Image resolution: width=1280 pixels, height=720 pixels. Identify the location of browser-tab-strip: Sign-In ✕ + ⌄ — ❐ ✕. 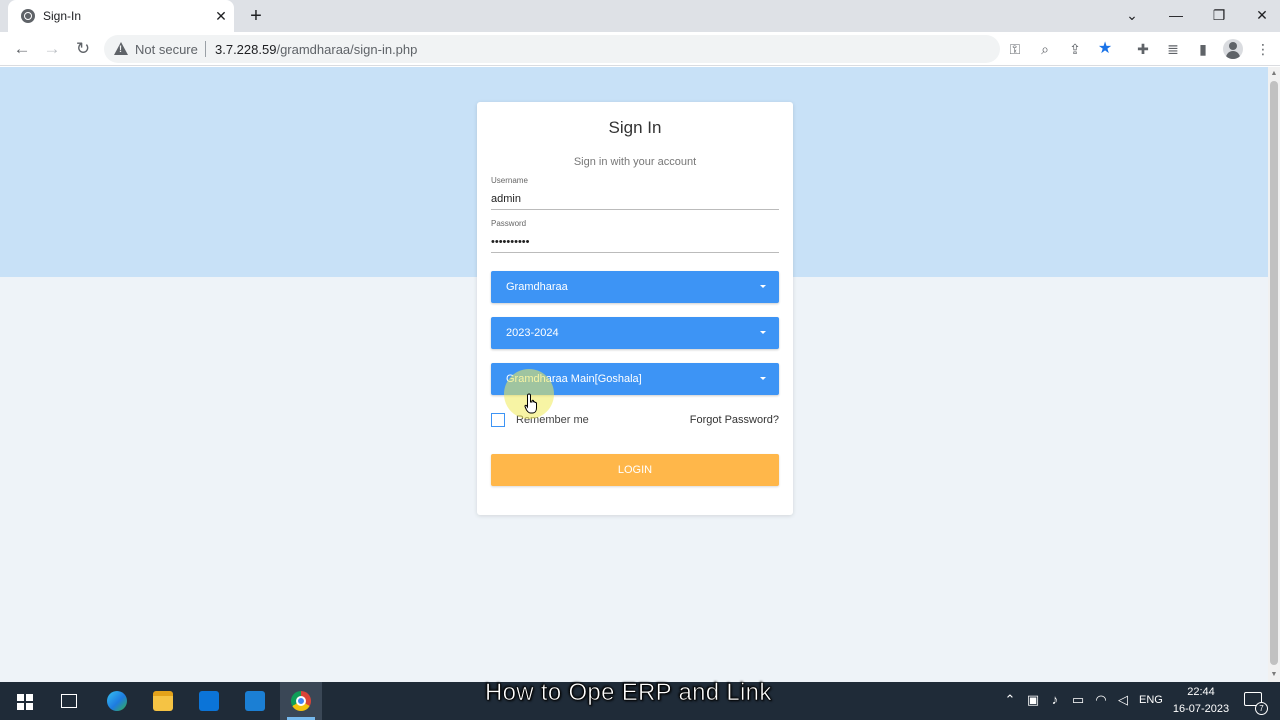
(640, 16).